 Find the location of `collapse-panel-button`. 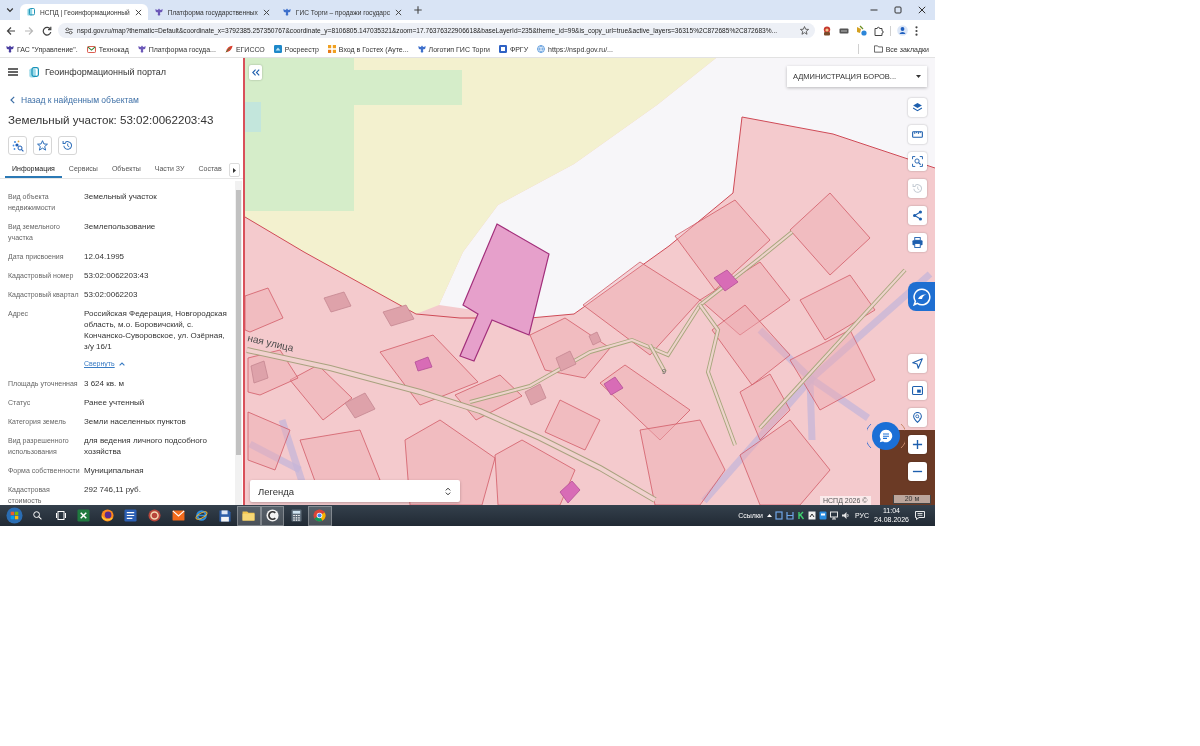

collapse-panel-button is located at coordinates (255, 72).